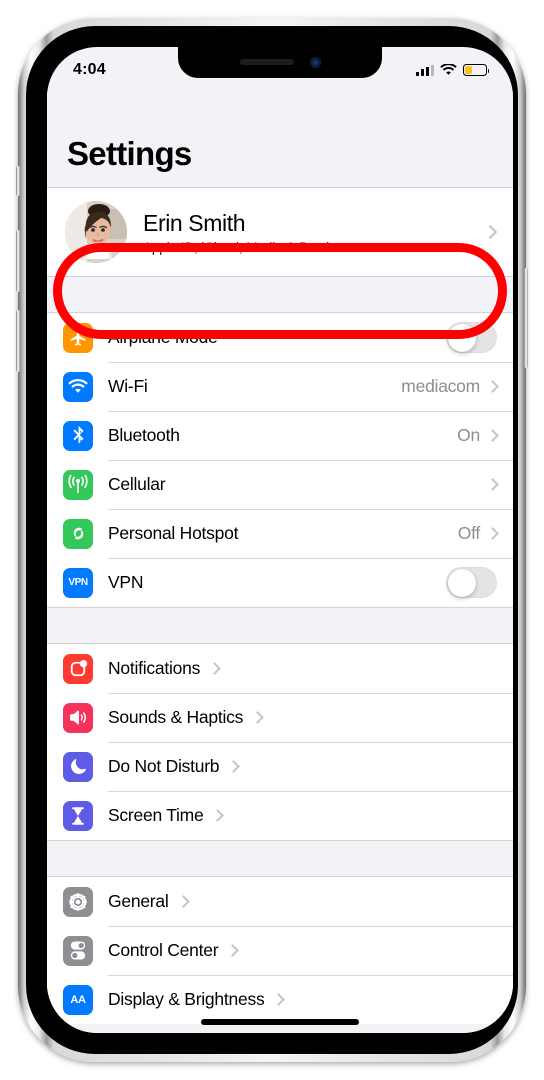 Image resolution: width=544 pixels, height=1080 pixels. Describe the element at coordinates (280, 337) in the screenshot. I see `settings-row-airplane-mode: Airplane Mode` at that location.